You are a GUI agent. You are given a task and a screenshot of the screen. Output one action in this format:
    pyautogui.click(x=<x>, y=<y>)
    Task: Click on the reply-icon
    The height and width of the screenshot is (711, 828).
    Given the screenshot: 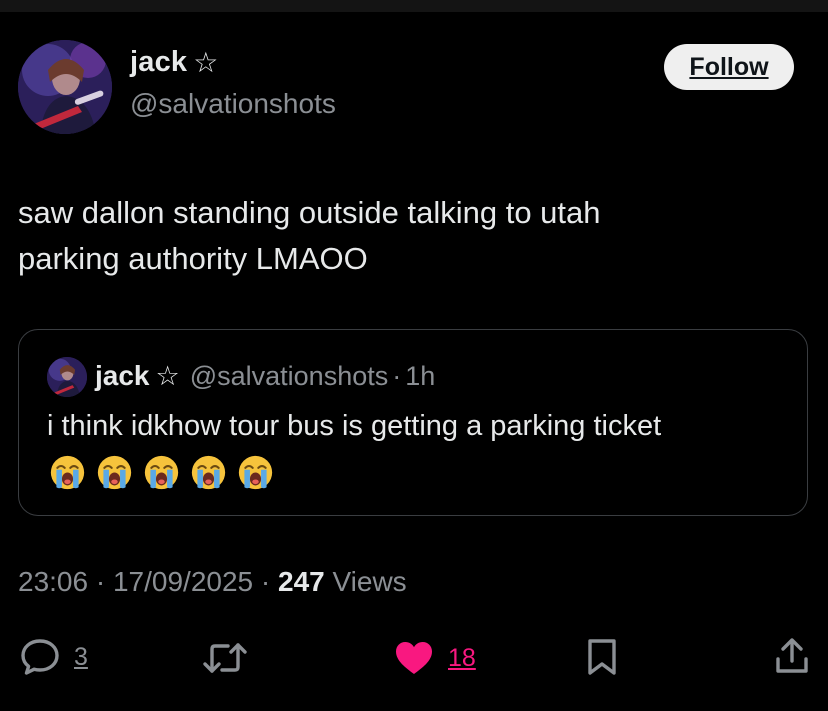 What is the action you would take?
    pyautogui.click(x=40, y=657)
    